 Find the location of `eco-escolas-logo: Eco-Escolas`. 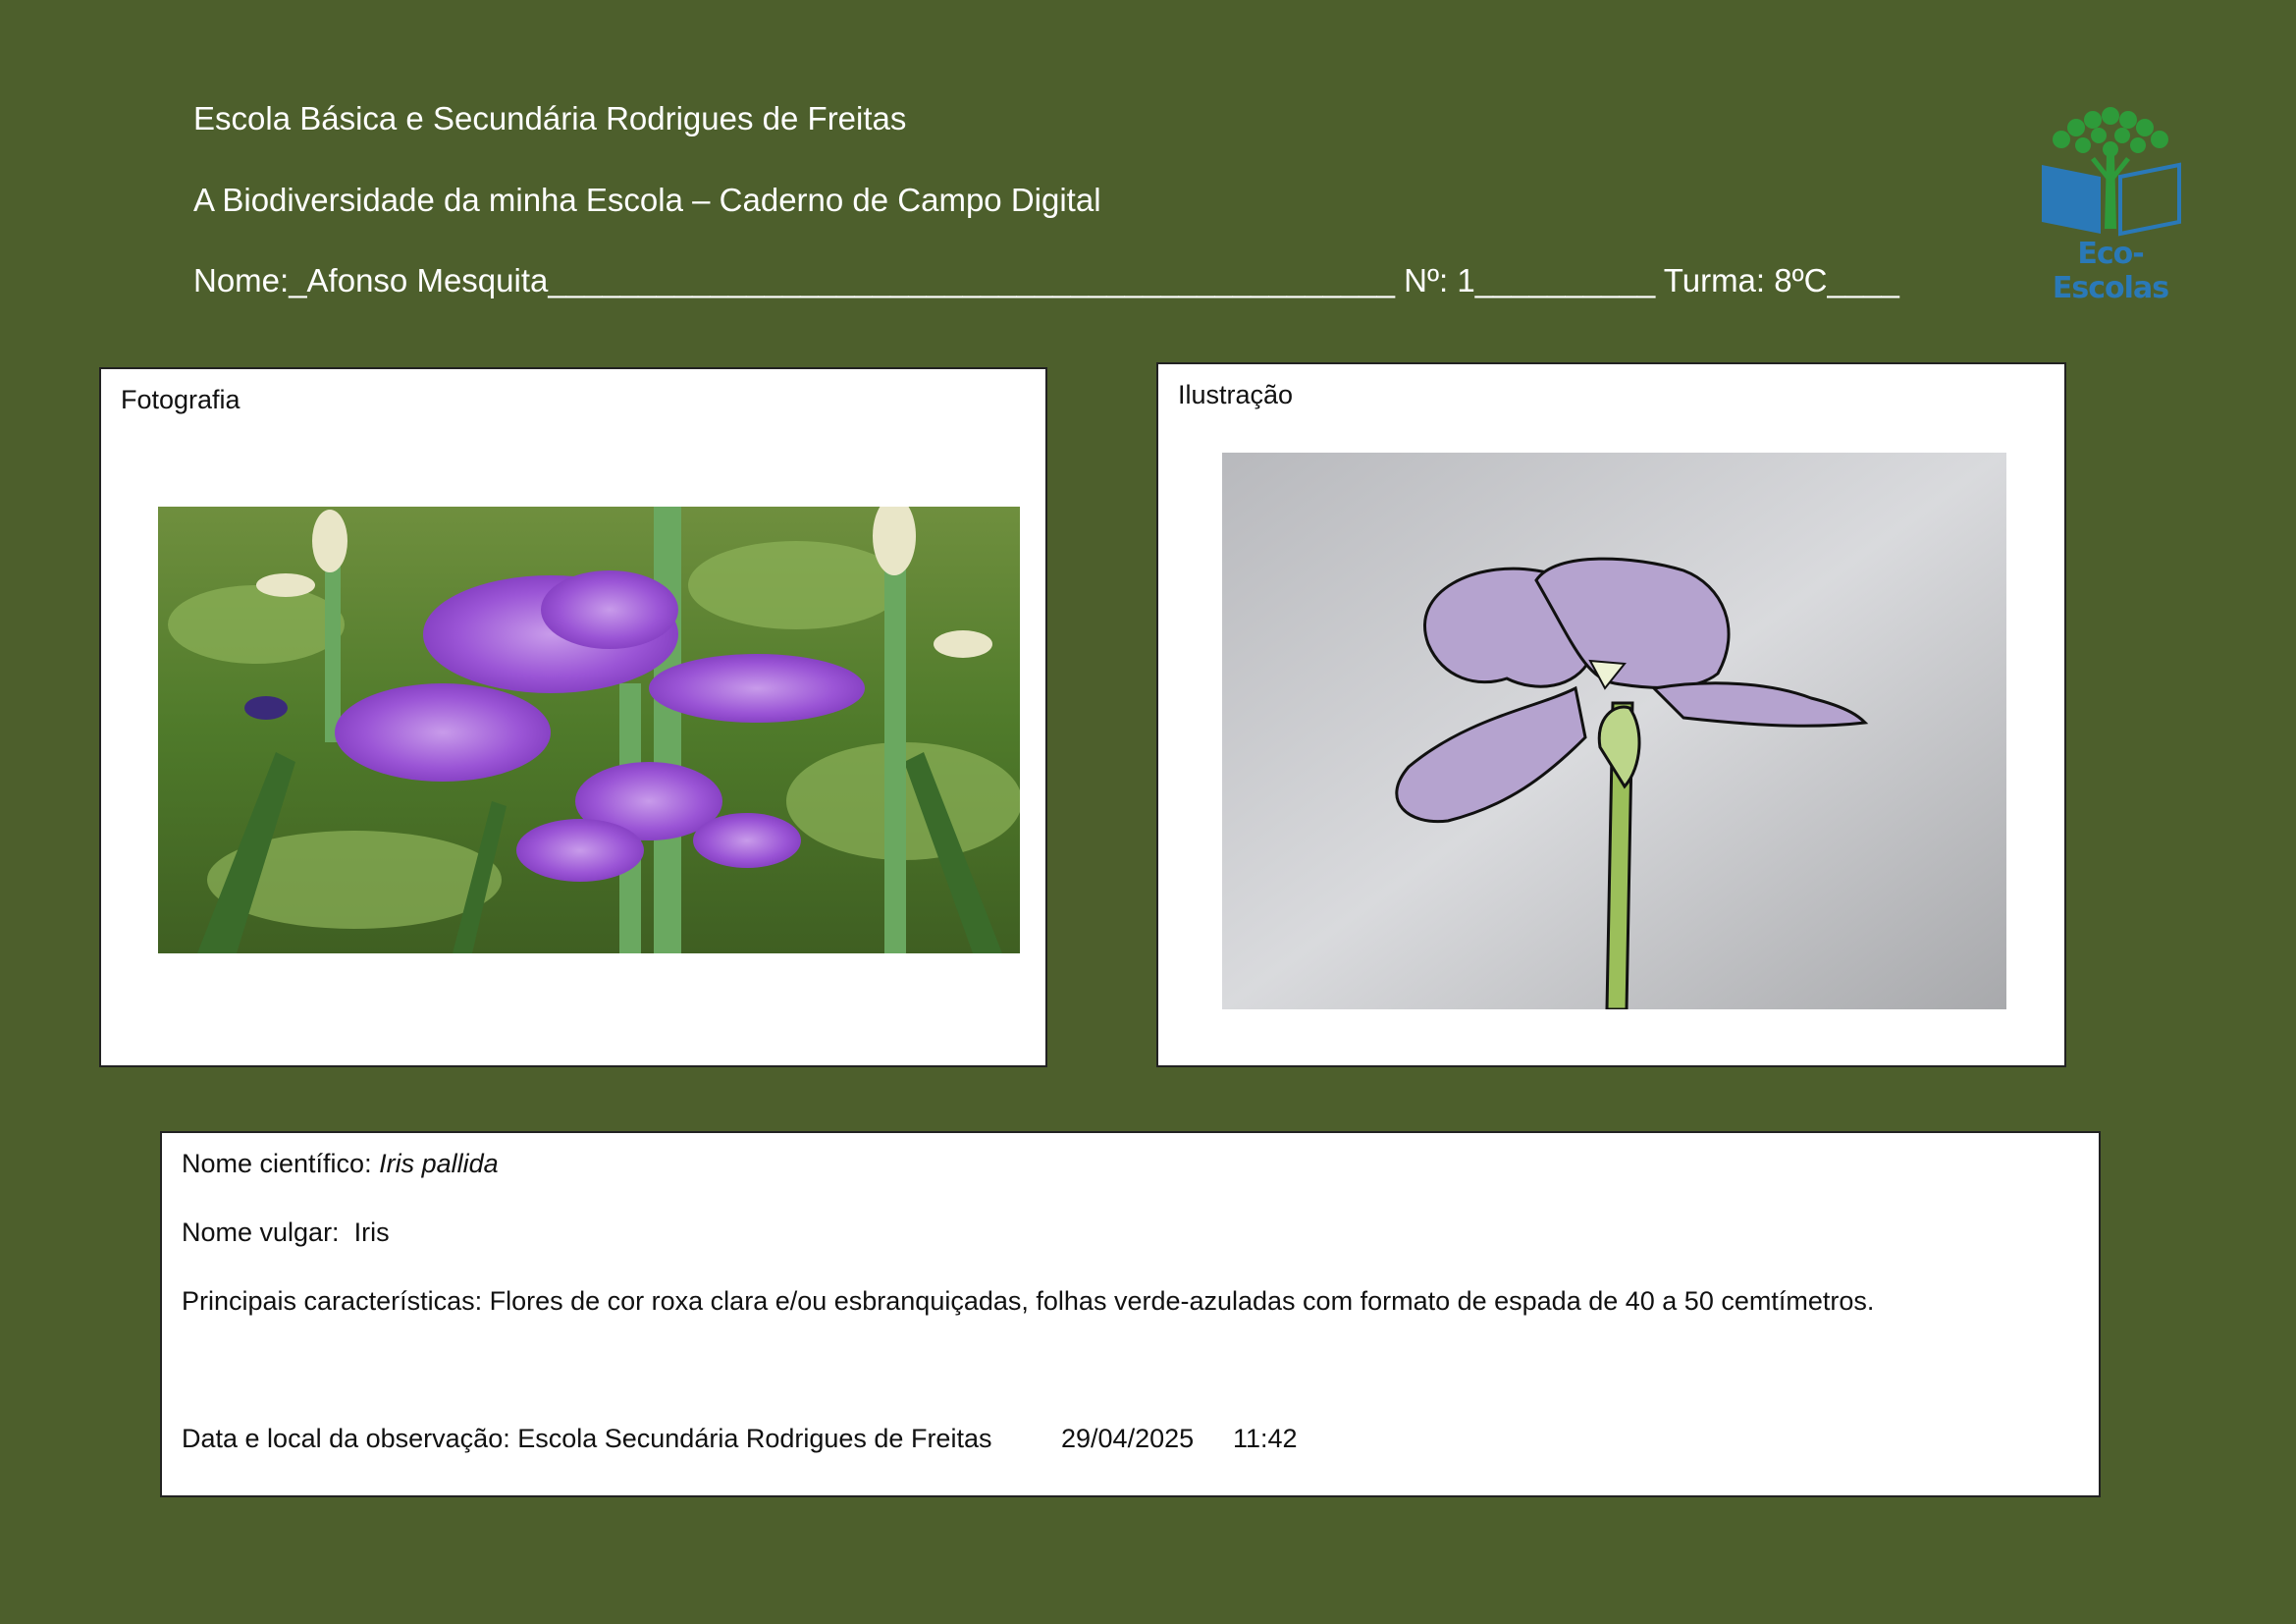

eco-escolas-logo: Eco-Escolas is located at coordinates (2110, 205).